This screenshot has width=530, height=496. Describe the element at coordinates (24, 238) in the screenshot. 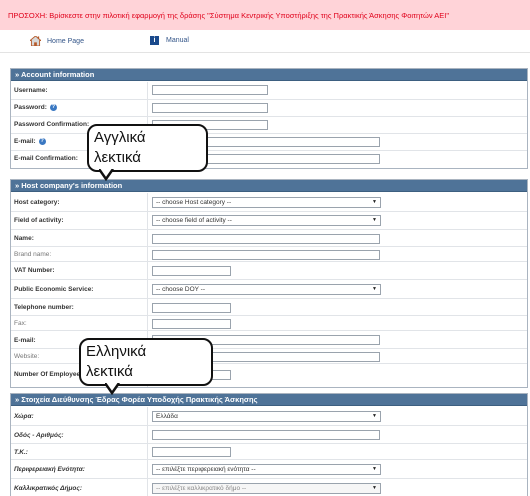

I see `name-label: Name:` at that location.